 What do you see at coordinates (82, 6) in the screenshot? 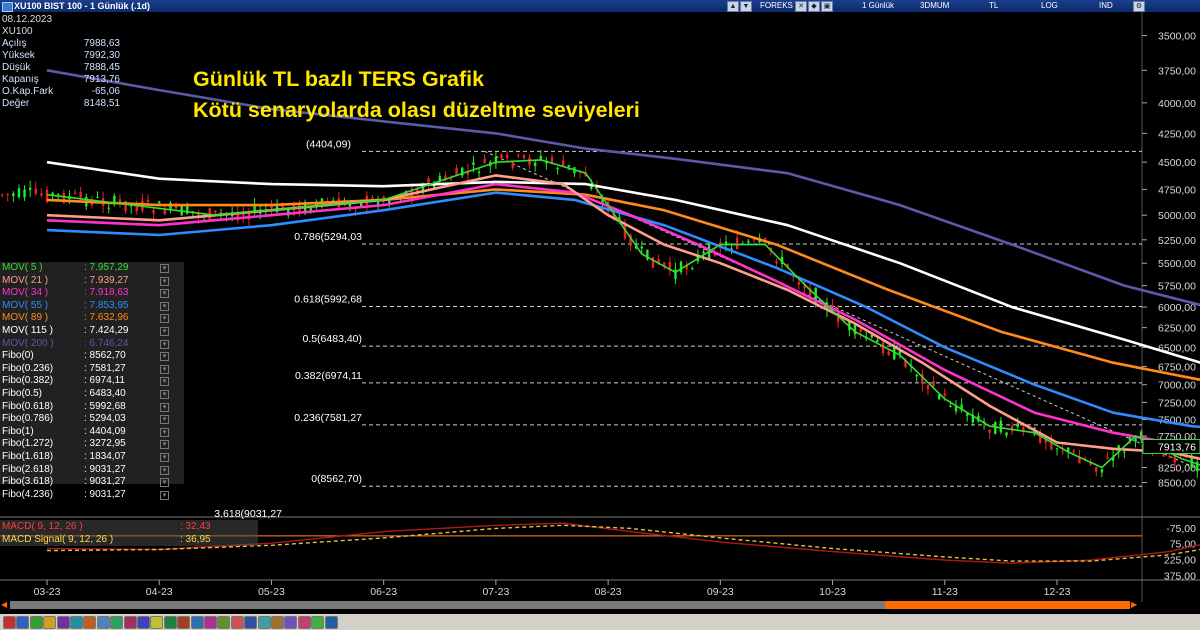
I see `window-title: XU100 BIST 100 - 1 Günlük (.1d)` at bounding box center [82, 6].